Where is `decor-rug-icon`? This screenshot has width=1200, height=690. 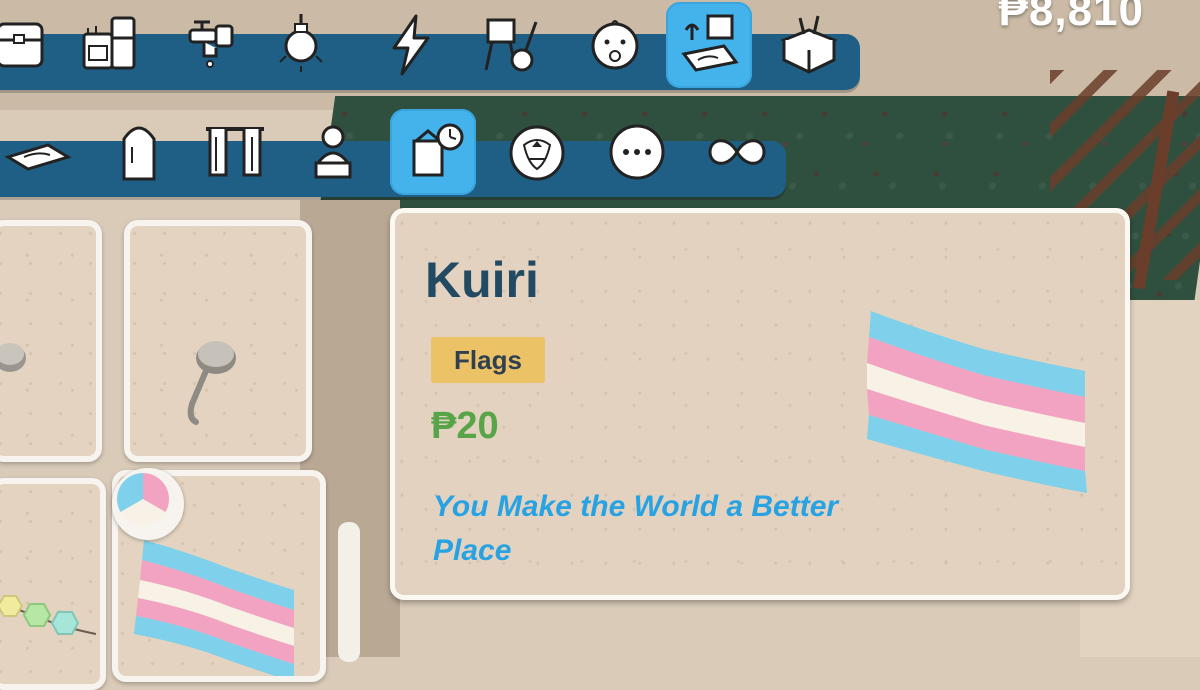 decor-rug-icon is located at coordinates (710, 43).